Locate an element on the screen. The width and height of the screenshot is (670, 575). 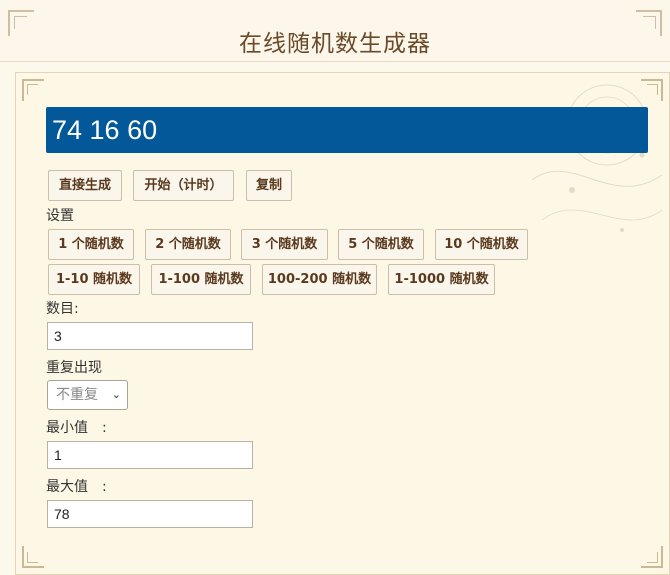
preset-10-random-button: 10 个随机数 is located at coordinates (481, 244).